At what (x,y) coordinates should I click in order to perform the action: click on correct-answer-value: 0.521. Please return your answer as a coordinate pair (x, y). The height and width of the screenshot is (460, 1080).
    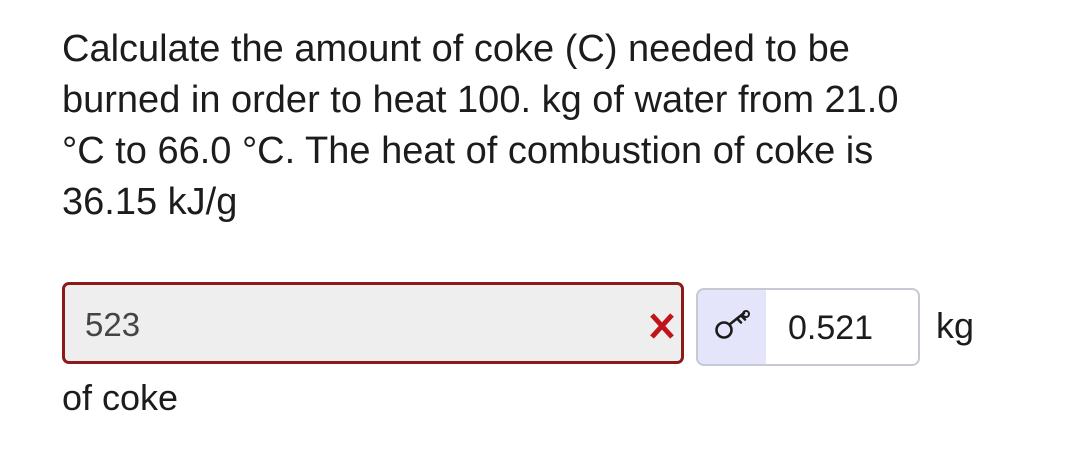
    Looking at the image, I should click on (831, 328).